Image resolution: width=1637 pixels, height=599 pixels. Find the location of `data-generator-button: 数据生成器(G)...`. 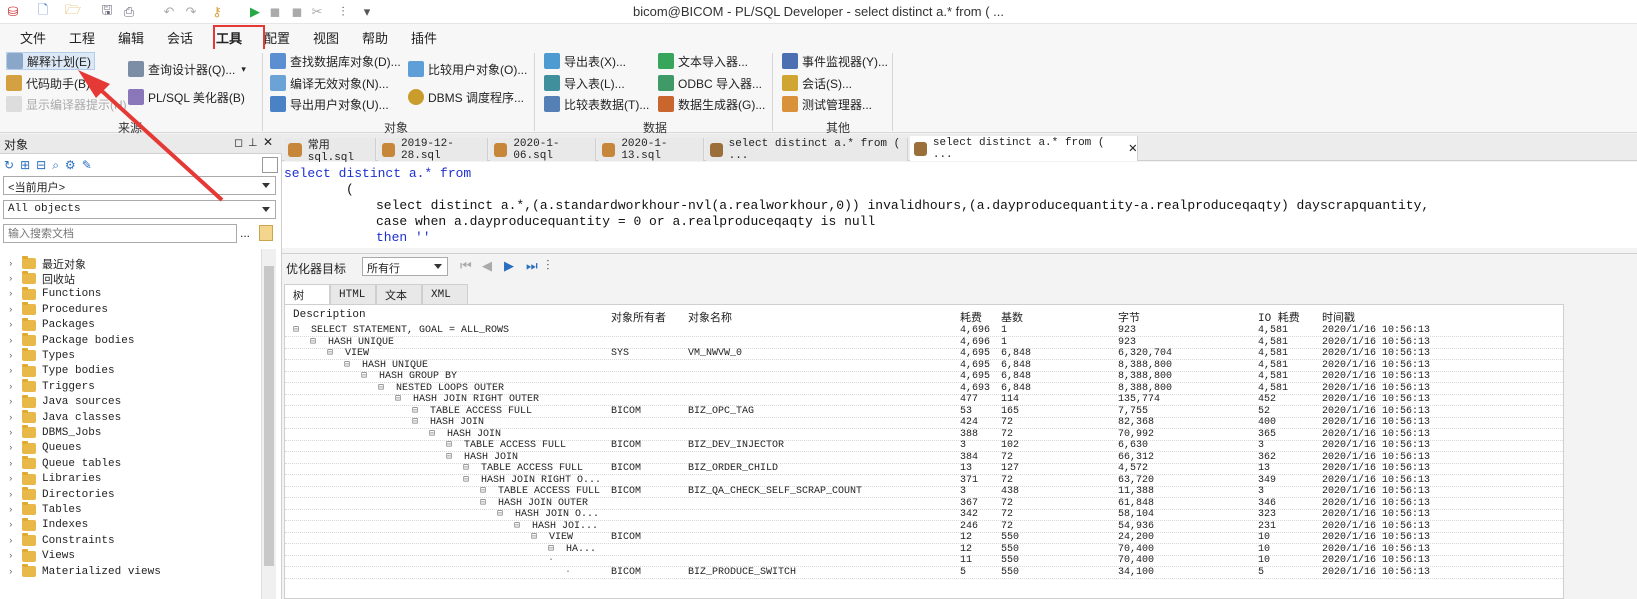

data-generator-button: 数据生成器(G)... is located at coordinates (711, 104).